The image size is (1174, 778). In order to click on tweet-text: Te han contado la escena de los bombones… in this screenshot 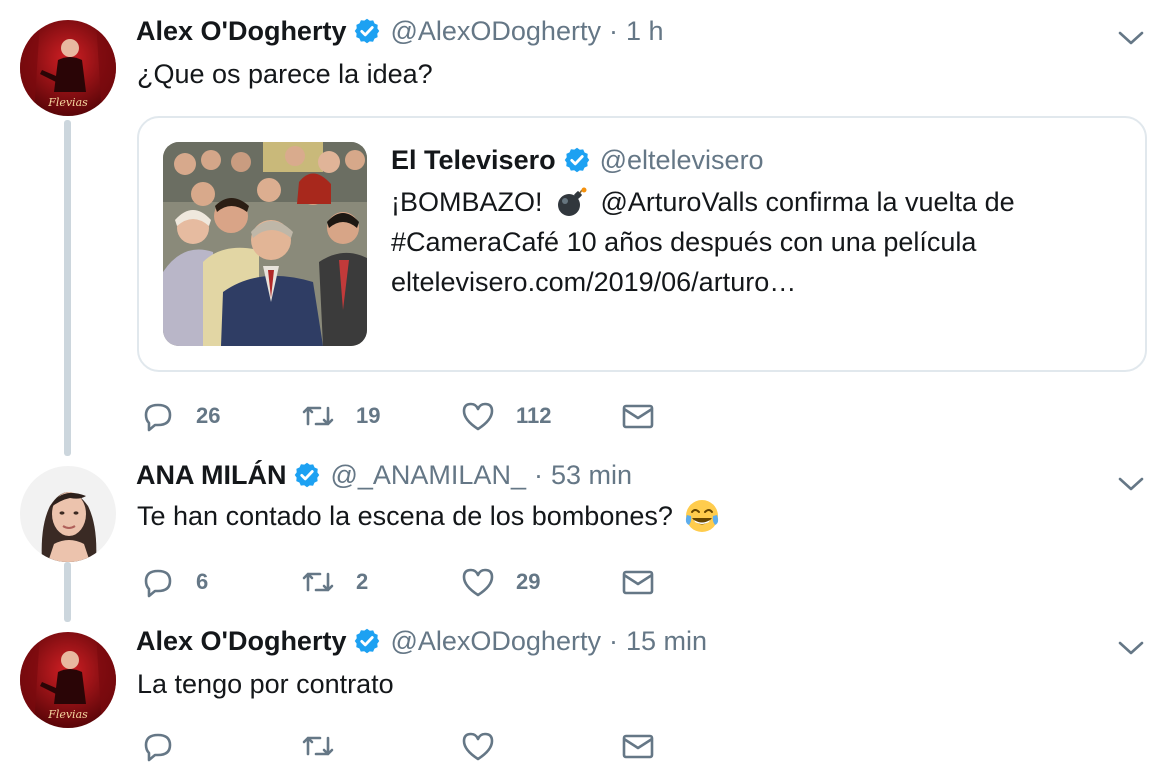, I will do `click(429, 516)`.